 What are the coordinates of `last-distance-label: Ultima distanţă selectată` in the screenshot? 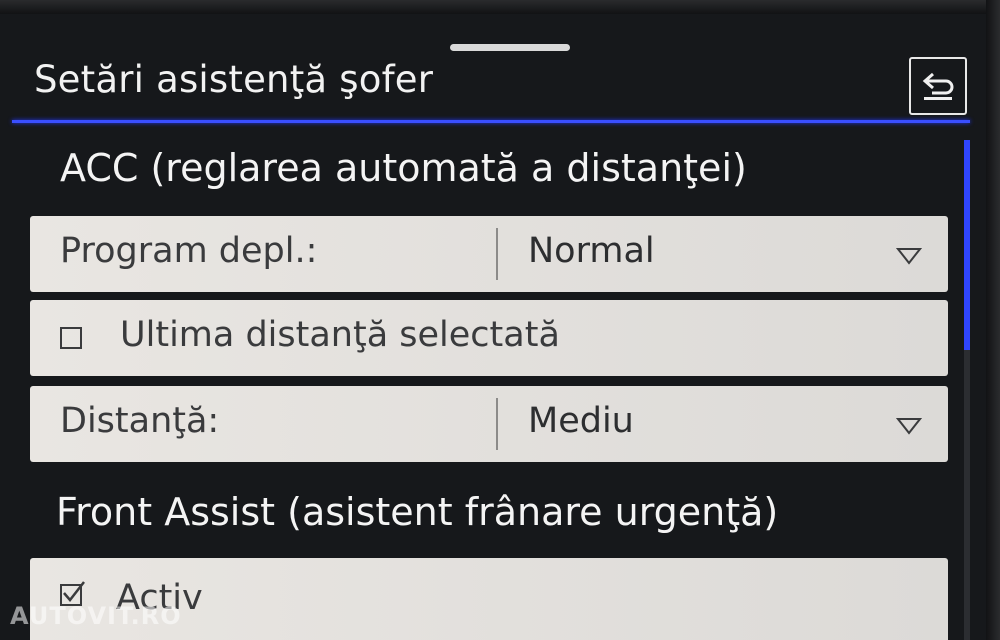 It's located at (340, 335).